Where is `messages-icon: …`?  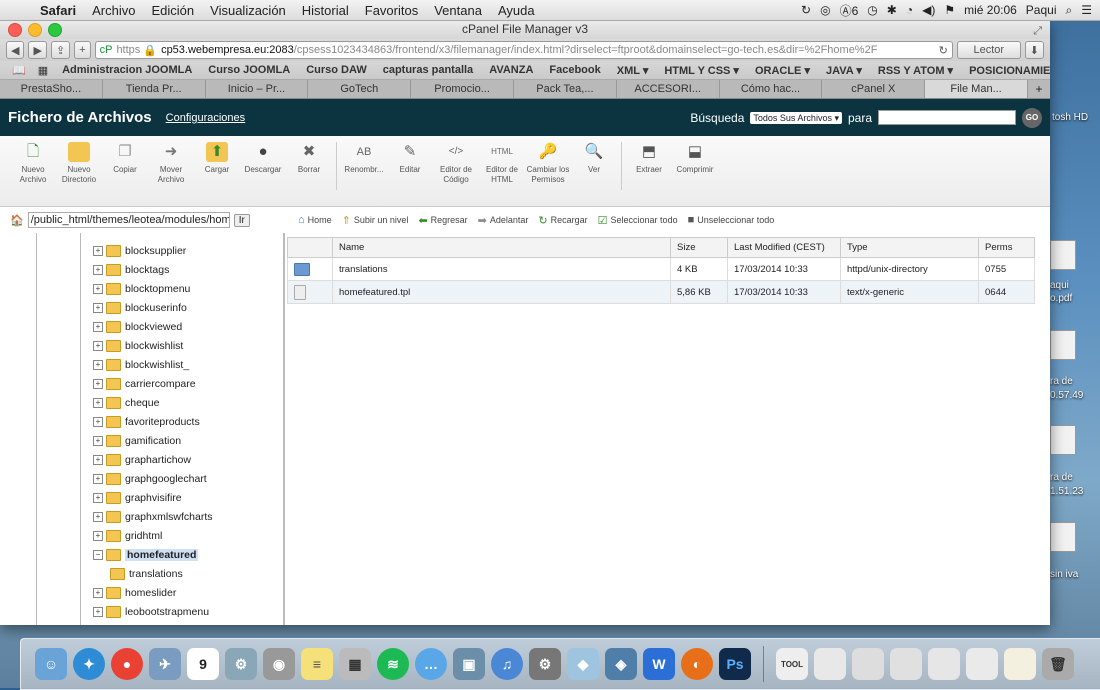 messages-icon: … is located at coordinates (431, 664).